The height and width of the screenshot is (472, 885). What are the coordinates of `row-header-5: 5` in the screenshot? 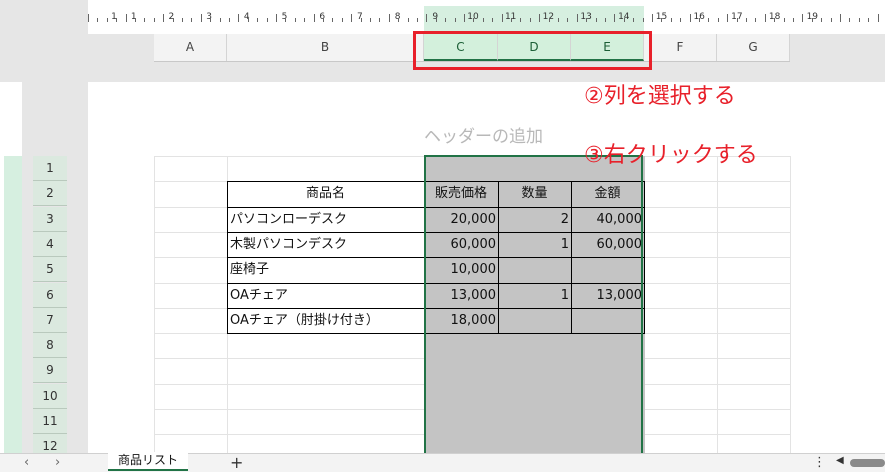 It's located at (50, 269).